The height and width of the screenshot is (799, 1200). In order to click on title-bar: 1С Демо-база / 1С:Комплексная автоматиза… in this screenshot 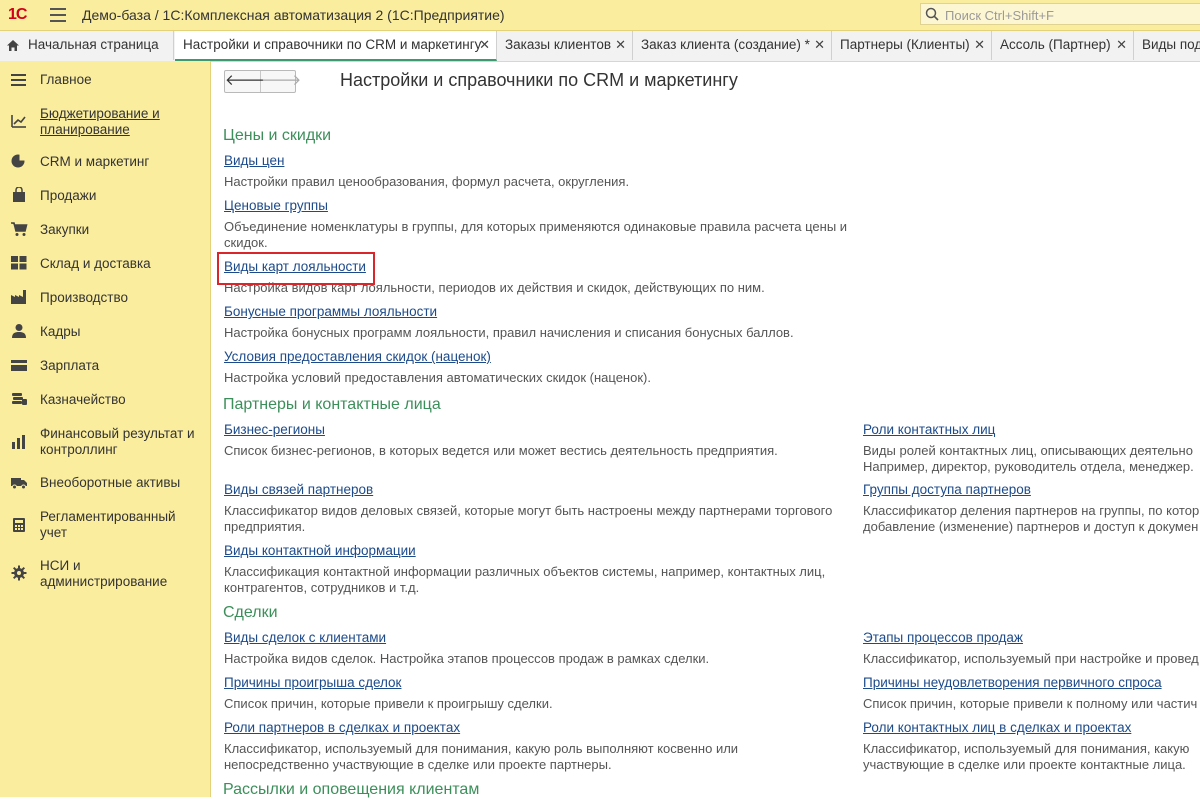, I will do `click(600, 15)`.